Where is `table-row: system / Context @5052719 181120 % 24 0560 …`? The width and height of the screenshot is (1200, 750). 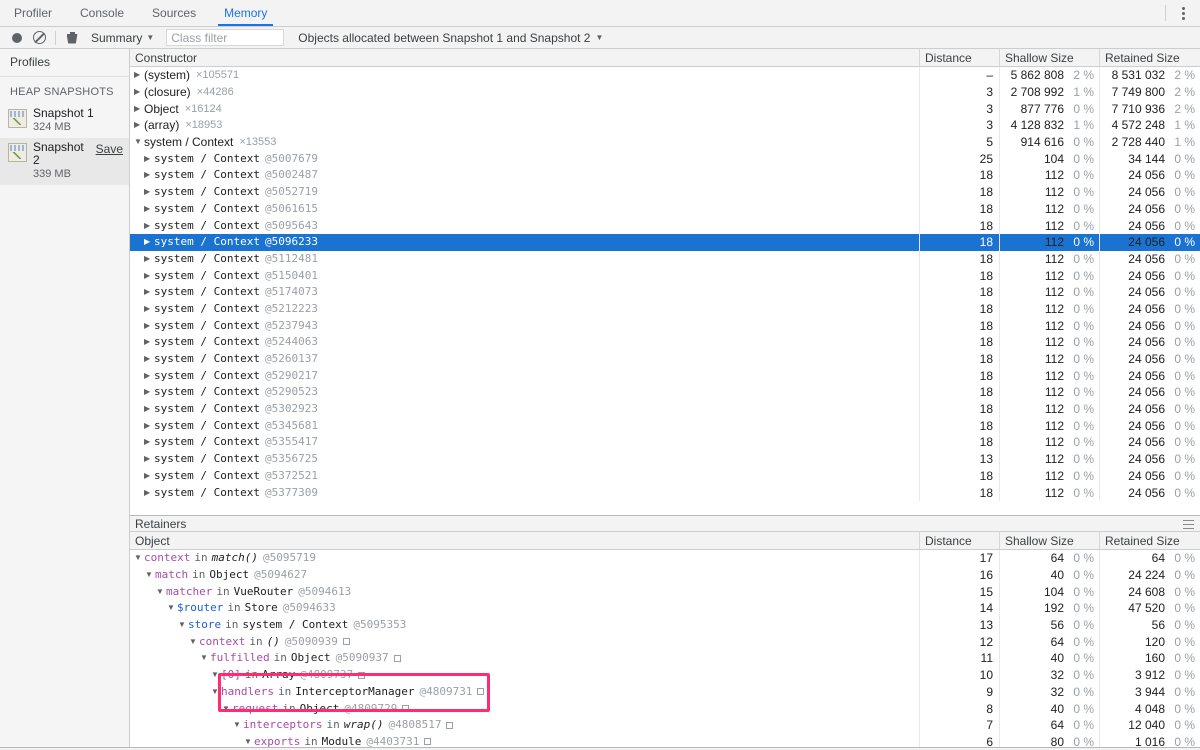
table-row: system / Context @5052719 181120 % 24 0560 … is located at coordinates (665, 192).